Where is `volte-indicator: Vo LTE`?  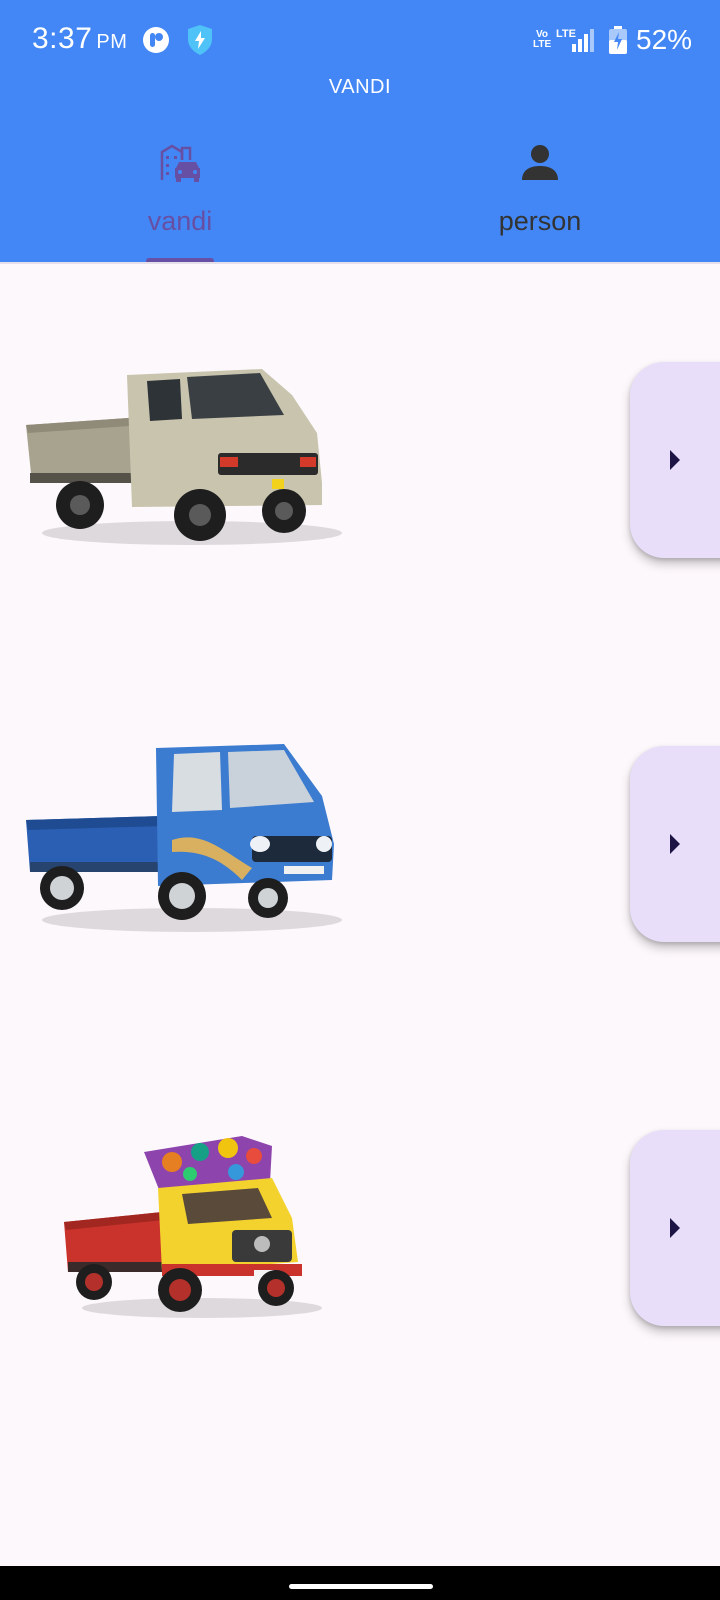
volte-indicator: Vo LTE is located at coordinates (542, 39).